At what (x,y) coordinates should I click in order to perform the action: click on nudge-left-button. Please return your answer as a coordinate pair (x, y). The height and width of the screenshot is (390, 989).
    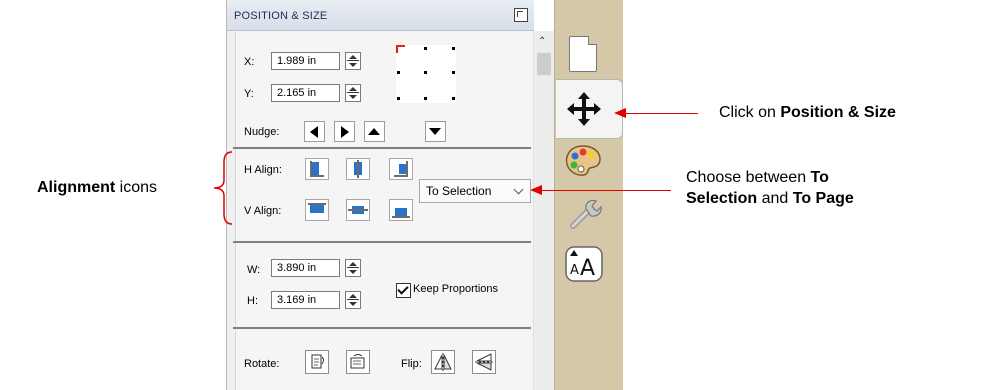
    Looking at the image, I should click on (314, 131).